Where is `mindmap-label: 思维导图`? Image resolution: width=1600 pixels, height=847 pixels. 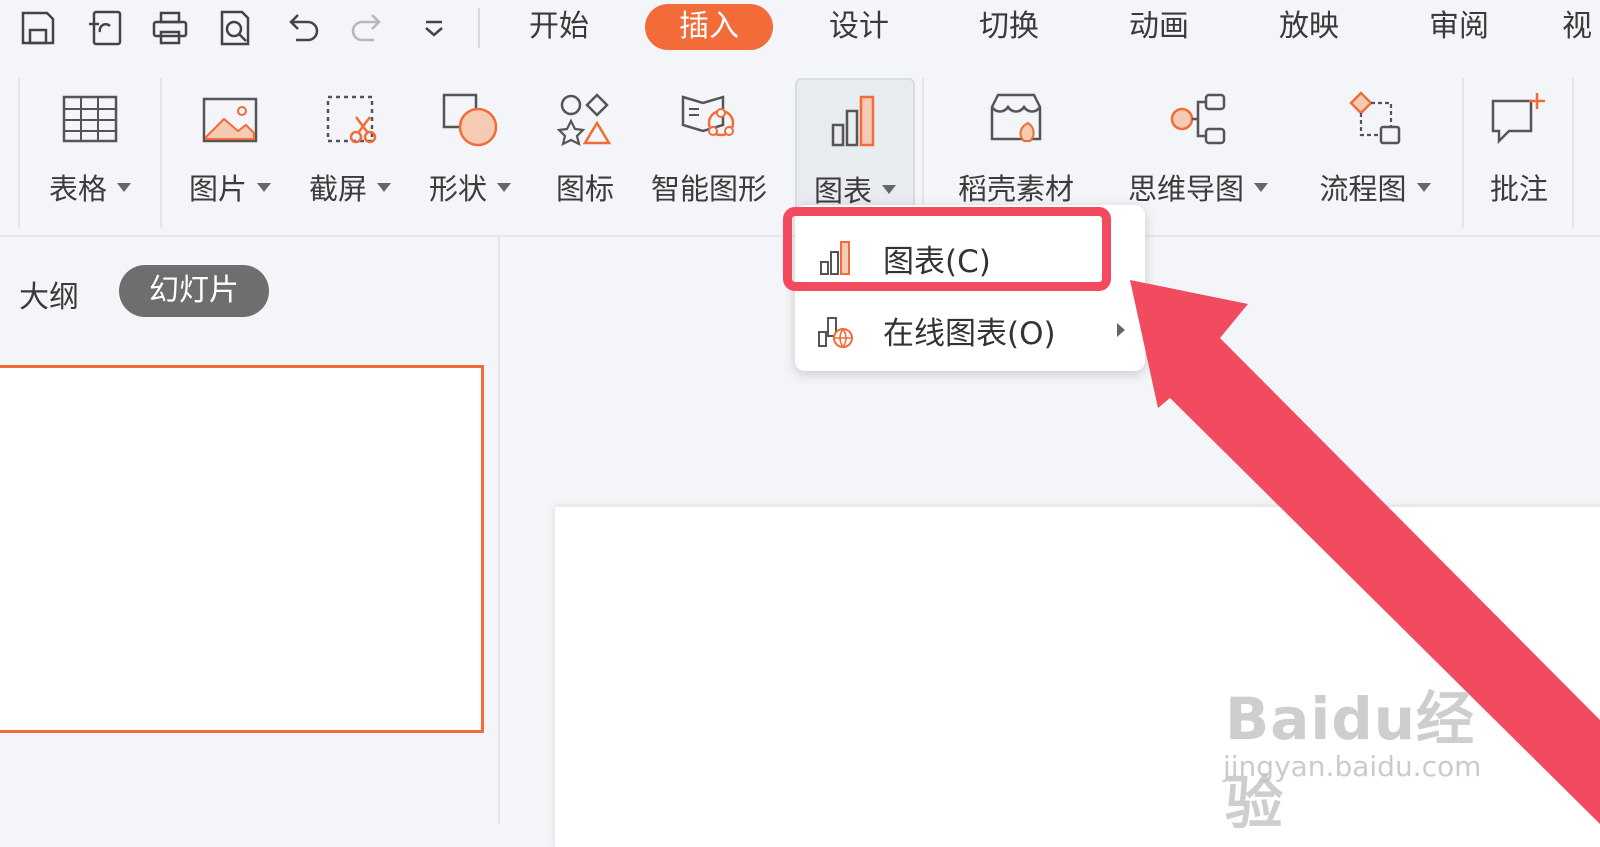 mindmap-label: 思维导图 is located at coordinates (1185, 189).